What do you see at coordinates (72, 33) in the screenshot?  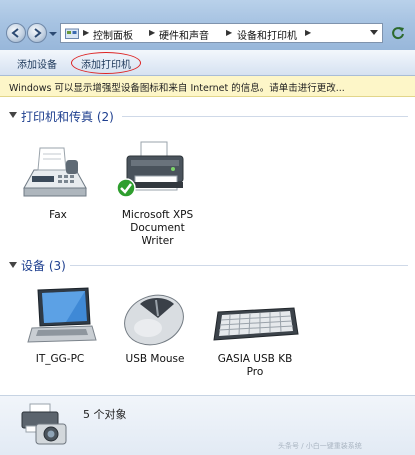 I see `control-panel-icon` at bounding box center [72, 33].